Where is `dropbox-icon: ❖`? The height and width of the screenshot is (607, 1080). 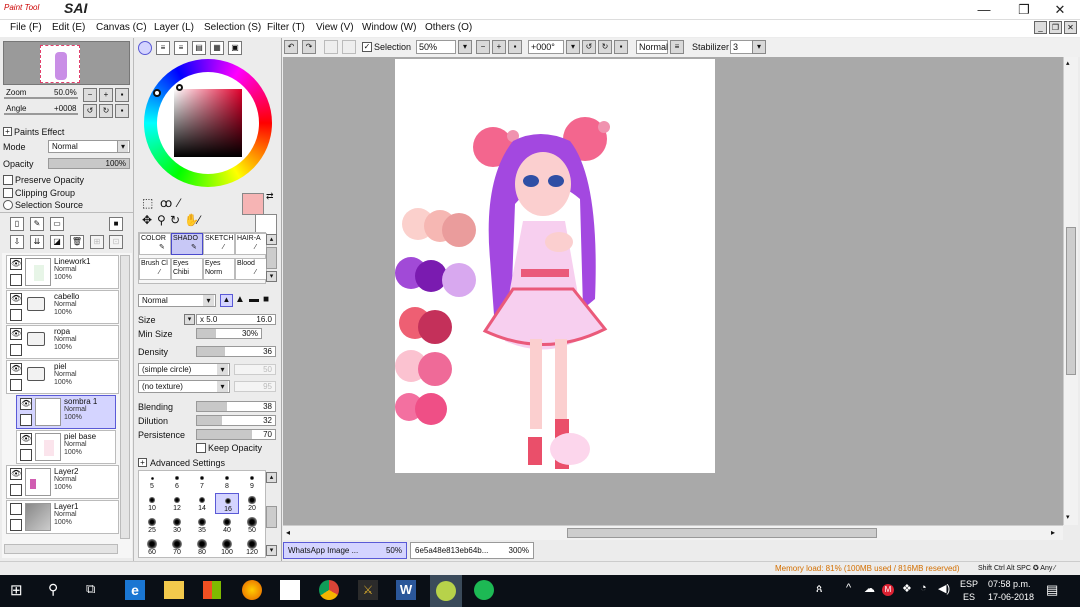
dropbox-icon: ❖ is located at coordinates (907, 588).